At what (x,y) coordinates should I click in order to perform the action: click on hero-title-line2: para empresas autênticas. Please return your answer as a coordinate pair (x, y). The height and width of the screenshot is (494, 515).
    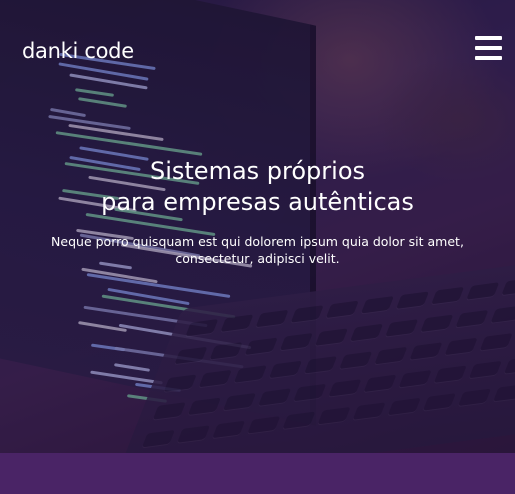
    Looking at the image, I should click on (257, 202).